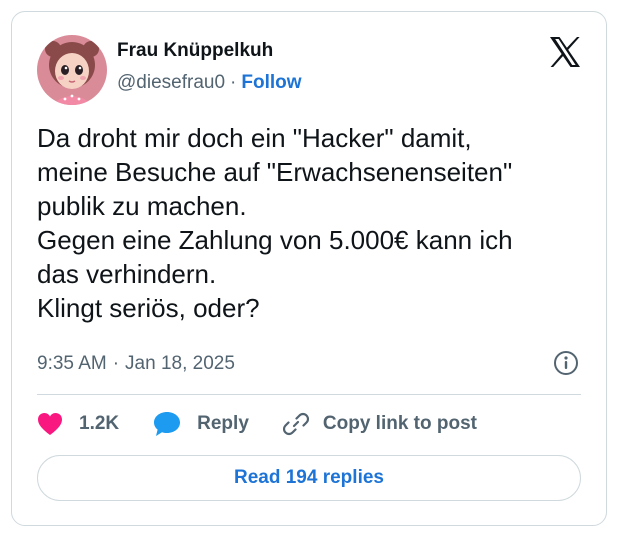 This screenshot has height=538, width=620. What do you see at coordinates (271, 82) in the screenshot?
I see `follow-button: Follow` at bounding box center [271, 82].